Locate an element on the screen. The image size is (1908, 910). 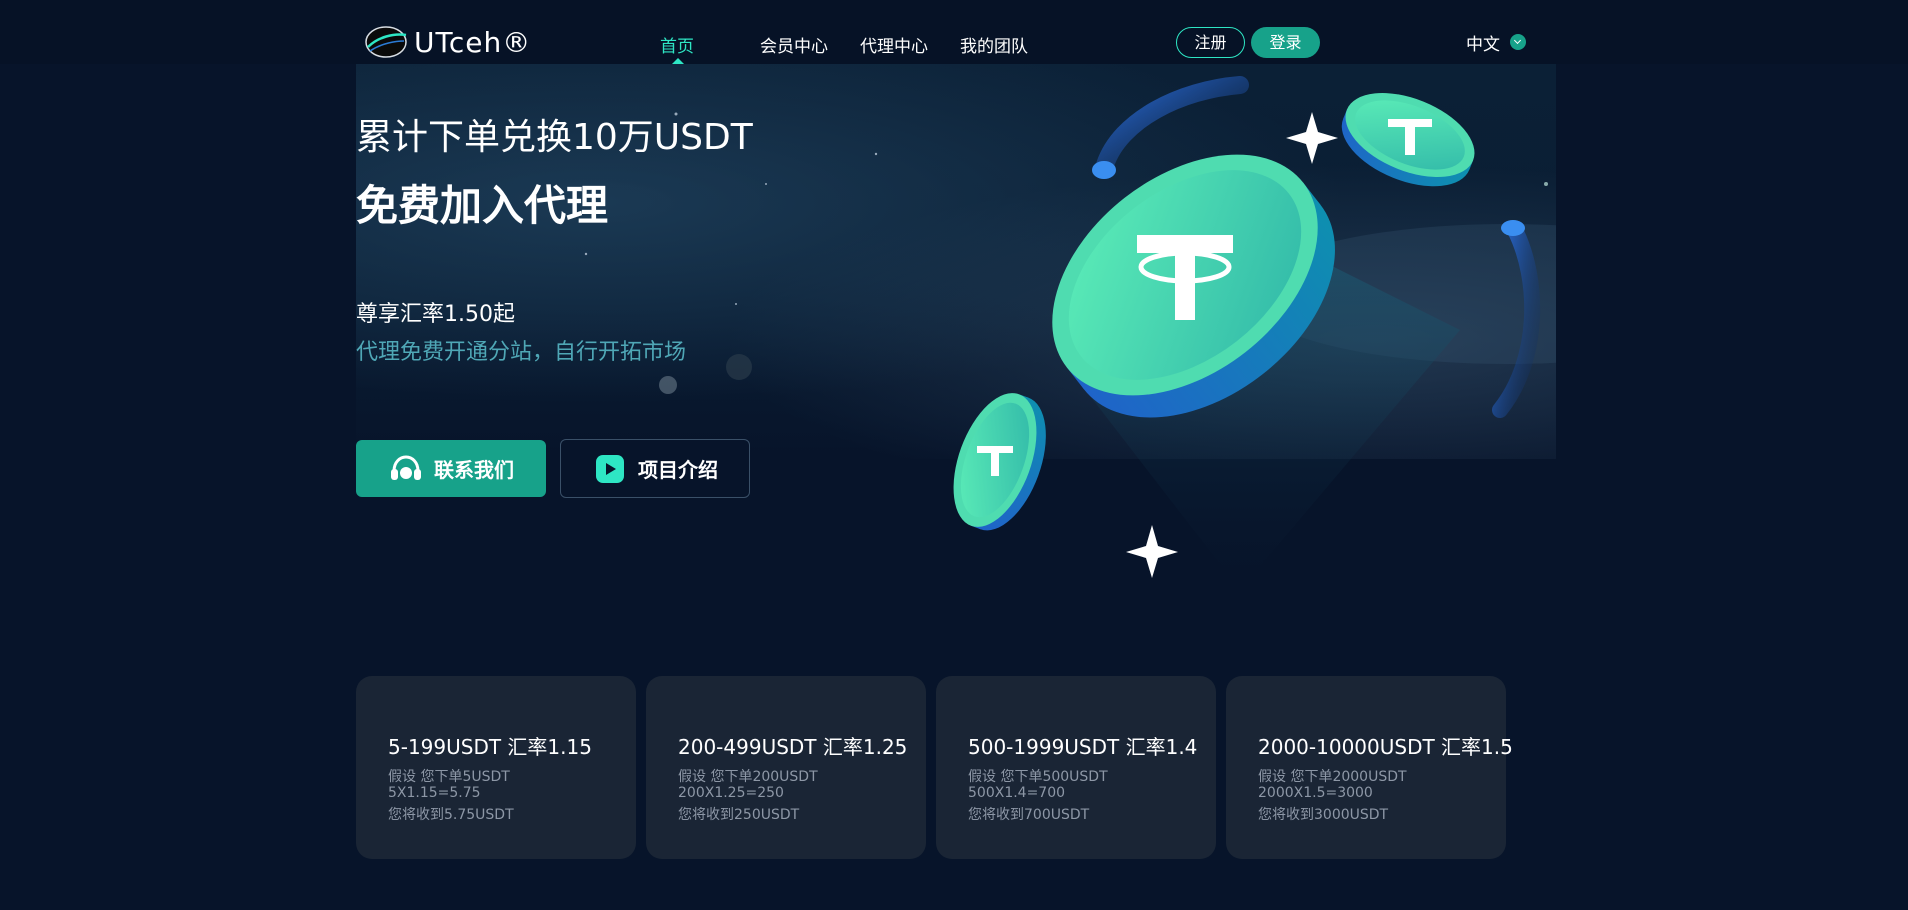
nav-home: 首页 is located at coordinates (677, 44).